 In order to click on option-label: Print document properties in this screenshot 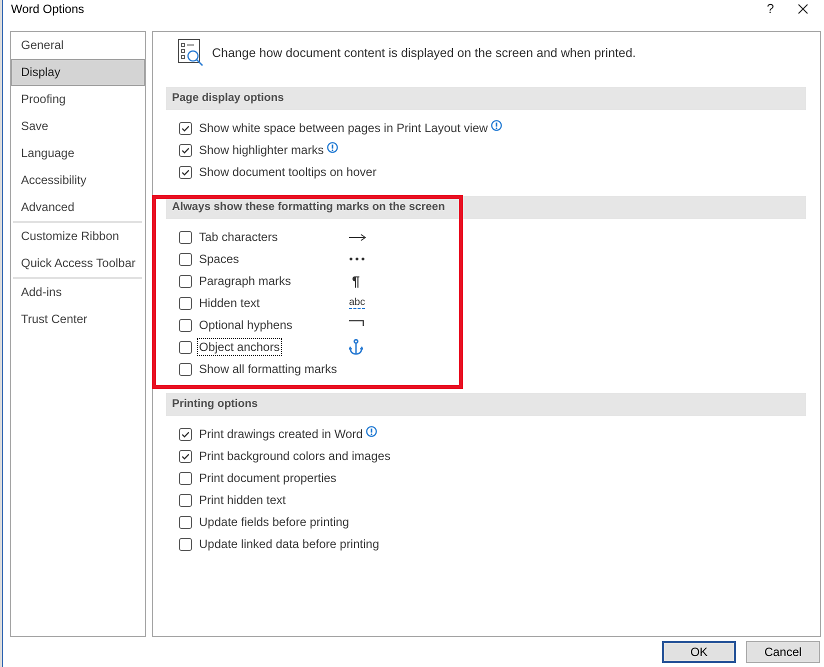, I will do `click(268, 478)`.